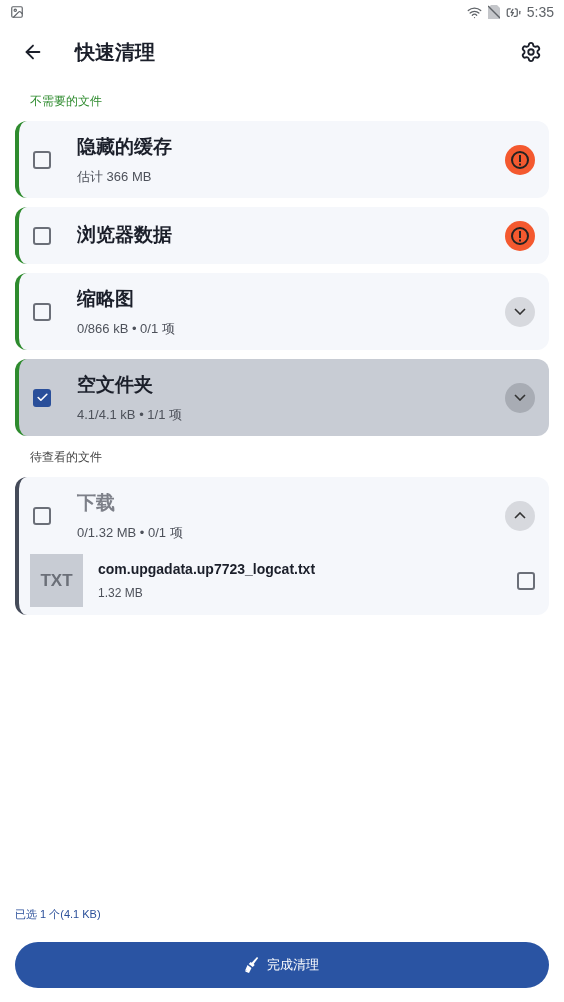 This screenshot has height=1002, width=564. What do you see at coordinates (207, 569) in the screenshot?
I see `file-name: com.upgadata.up7723_logcat.txt` at bounding box center [207, 569].